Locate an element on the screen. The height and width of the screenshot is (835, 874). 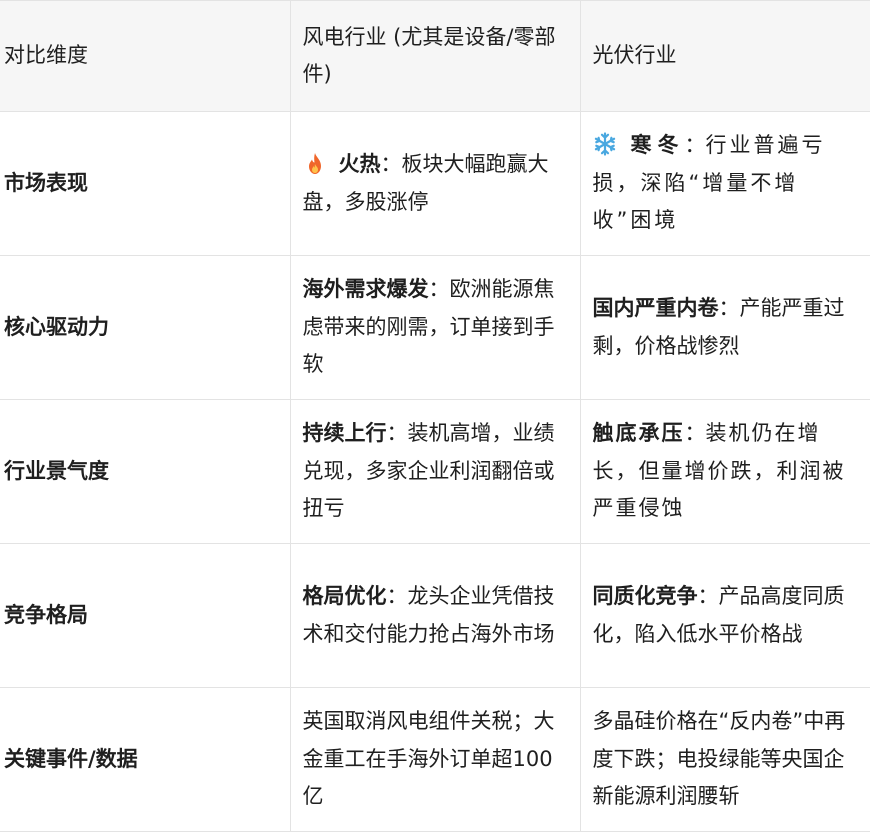
header-dimension: 对比维度 is located at coordinates (145, 56).